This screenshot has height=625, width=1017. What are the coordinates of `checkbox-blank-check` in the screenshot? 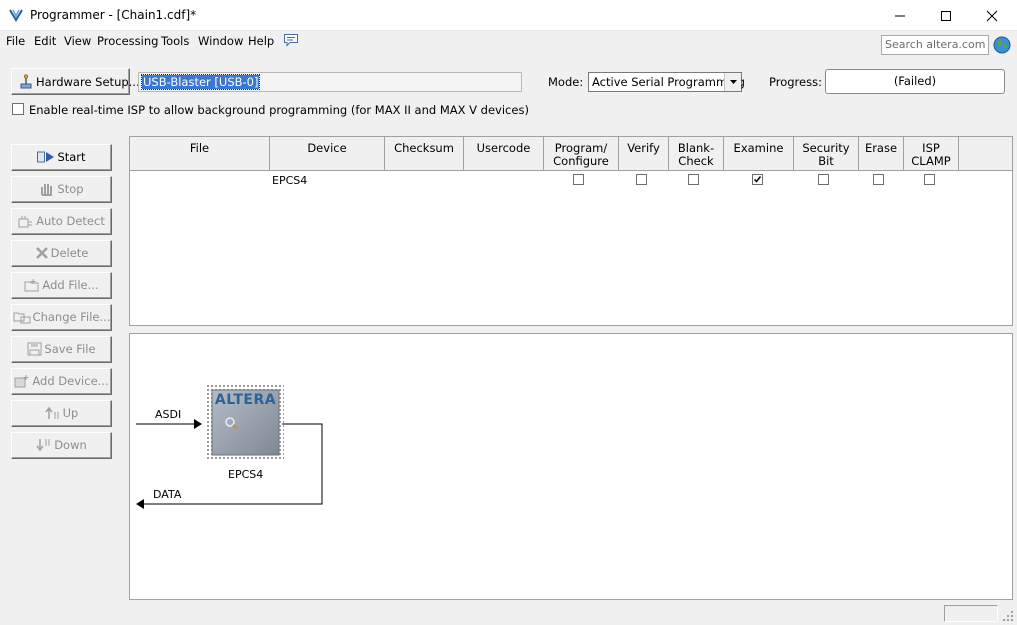 It's located at (693, 179).